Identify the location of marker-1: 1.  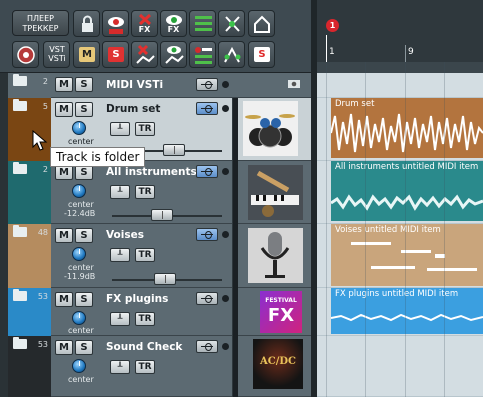
(332, 25).